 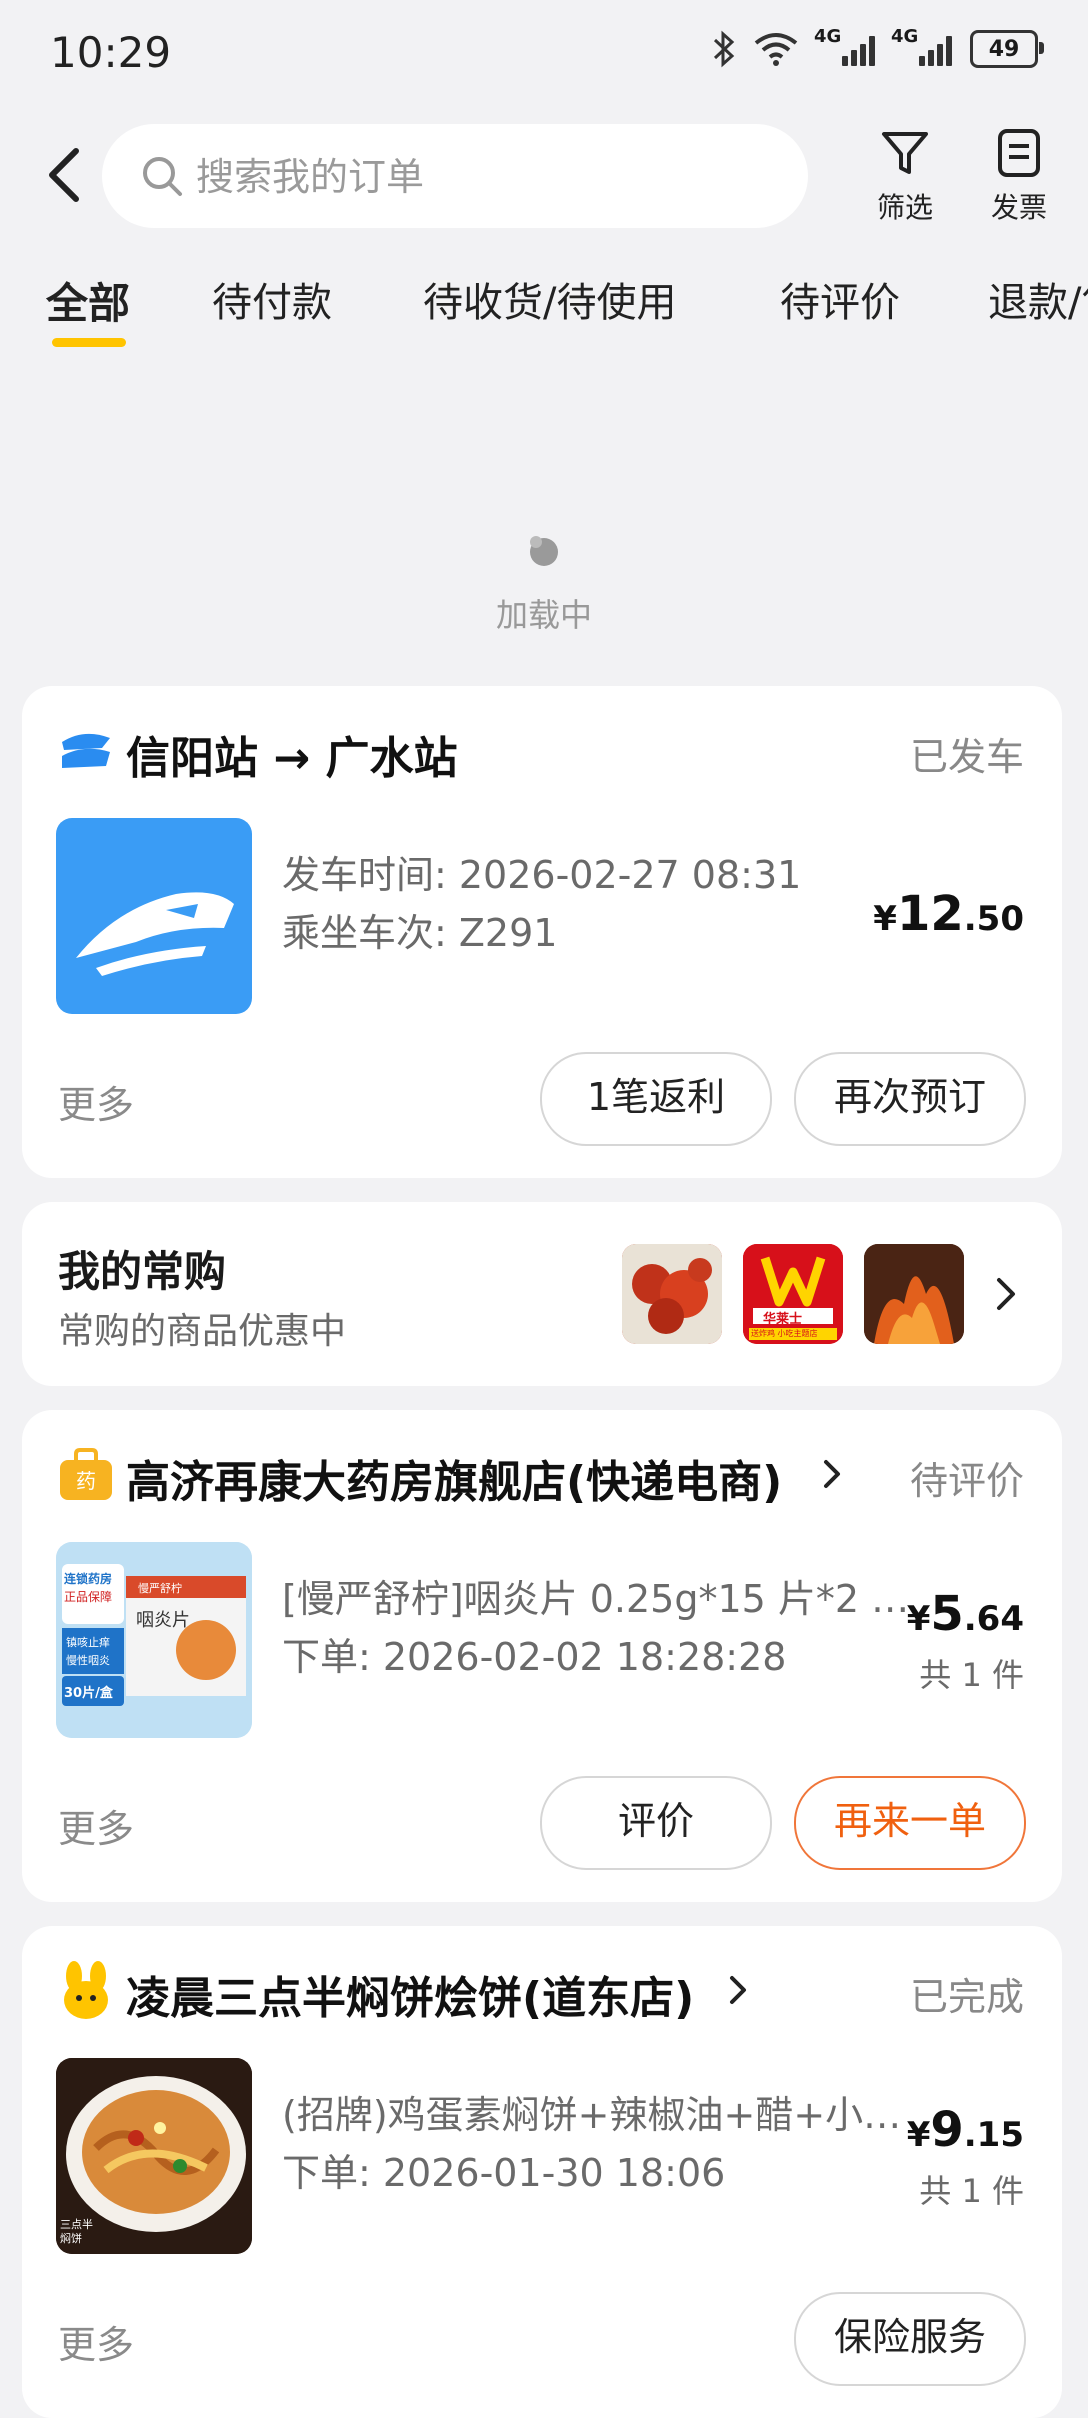 I want to click on order-price: ¥9.15, so click(x=965, y=2130).